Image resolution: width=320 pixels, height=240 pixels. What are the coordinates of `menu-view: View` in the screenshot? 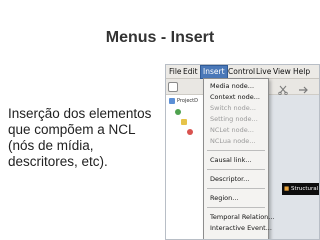 It's located at (282, 72).